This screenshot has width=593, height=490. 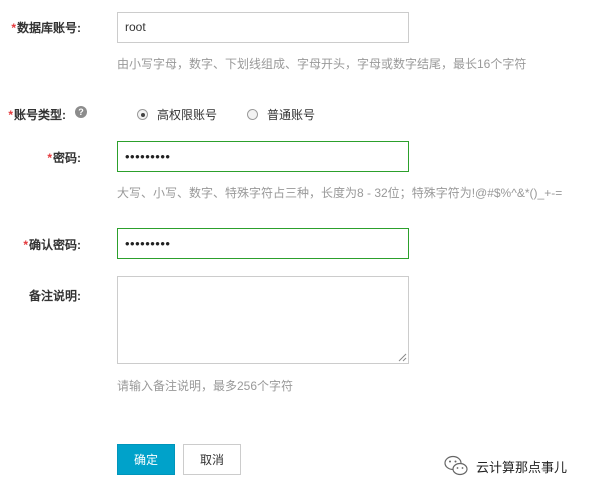 What do you see at coordinates (205, 386) in the screenshot?
I see `remark-hint: 请输入备注说明，最多256个字符` at bounding box center [205, 386].